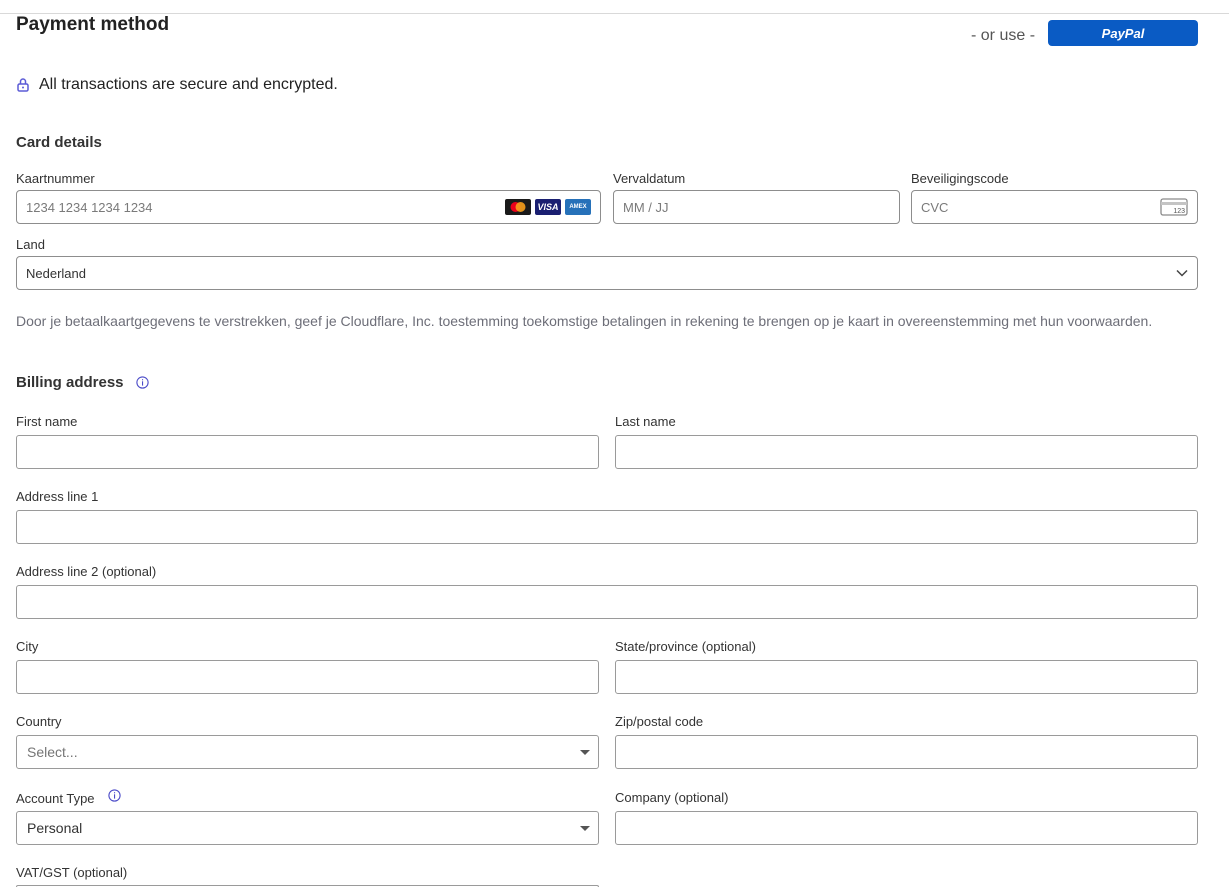 The width and height of the screenshot is (1229, 887). I want to click on zip-input, so click(906, 752).